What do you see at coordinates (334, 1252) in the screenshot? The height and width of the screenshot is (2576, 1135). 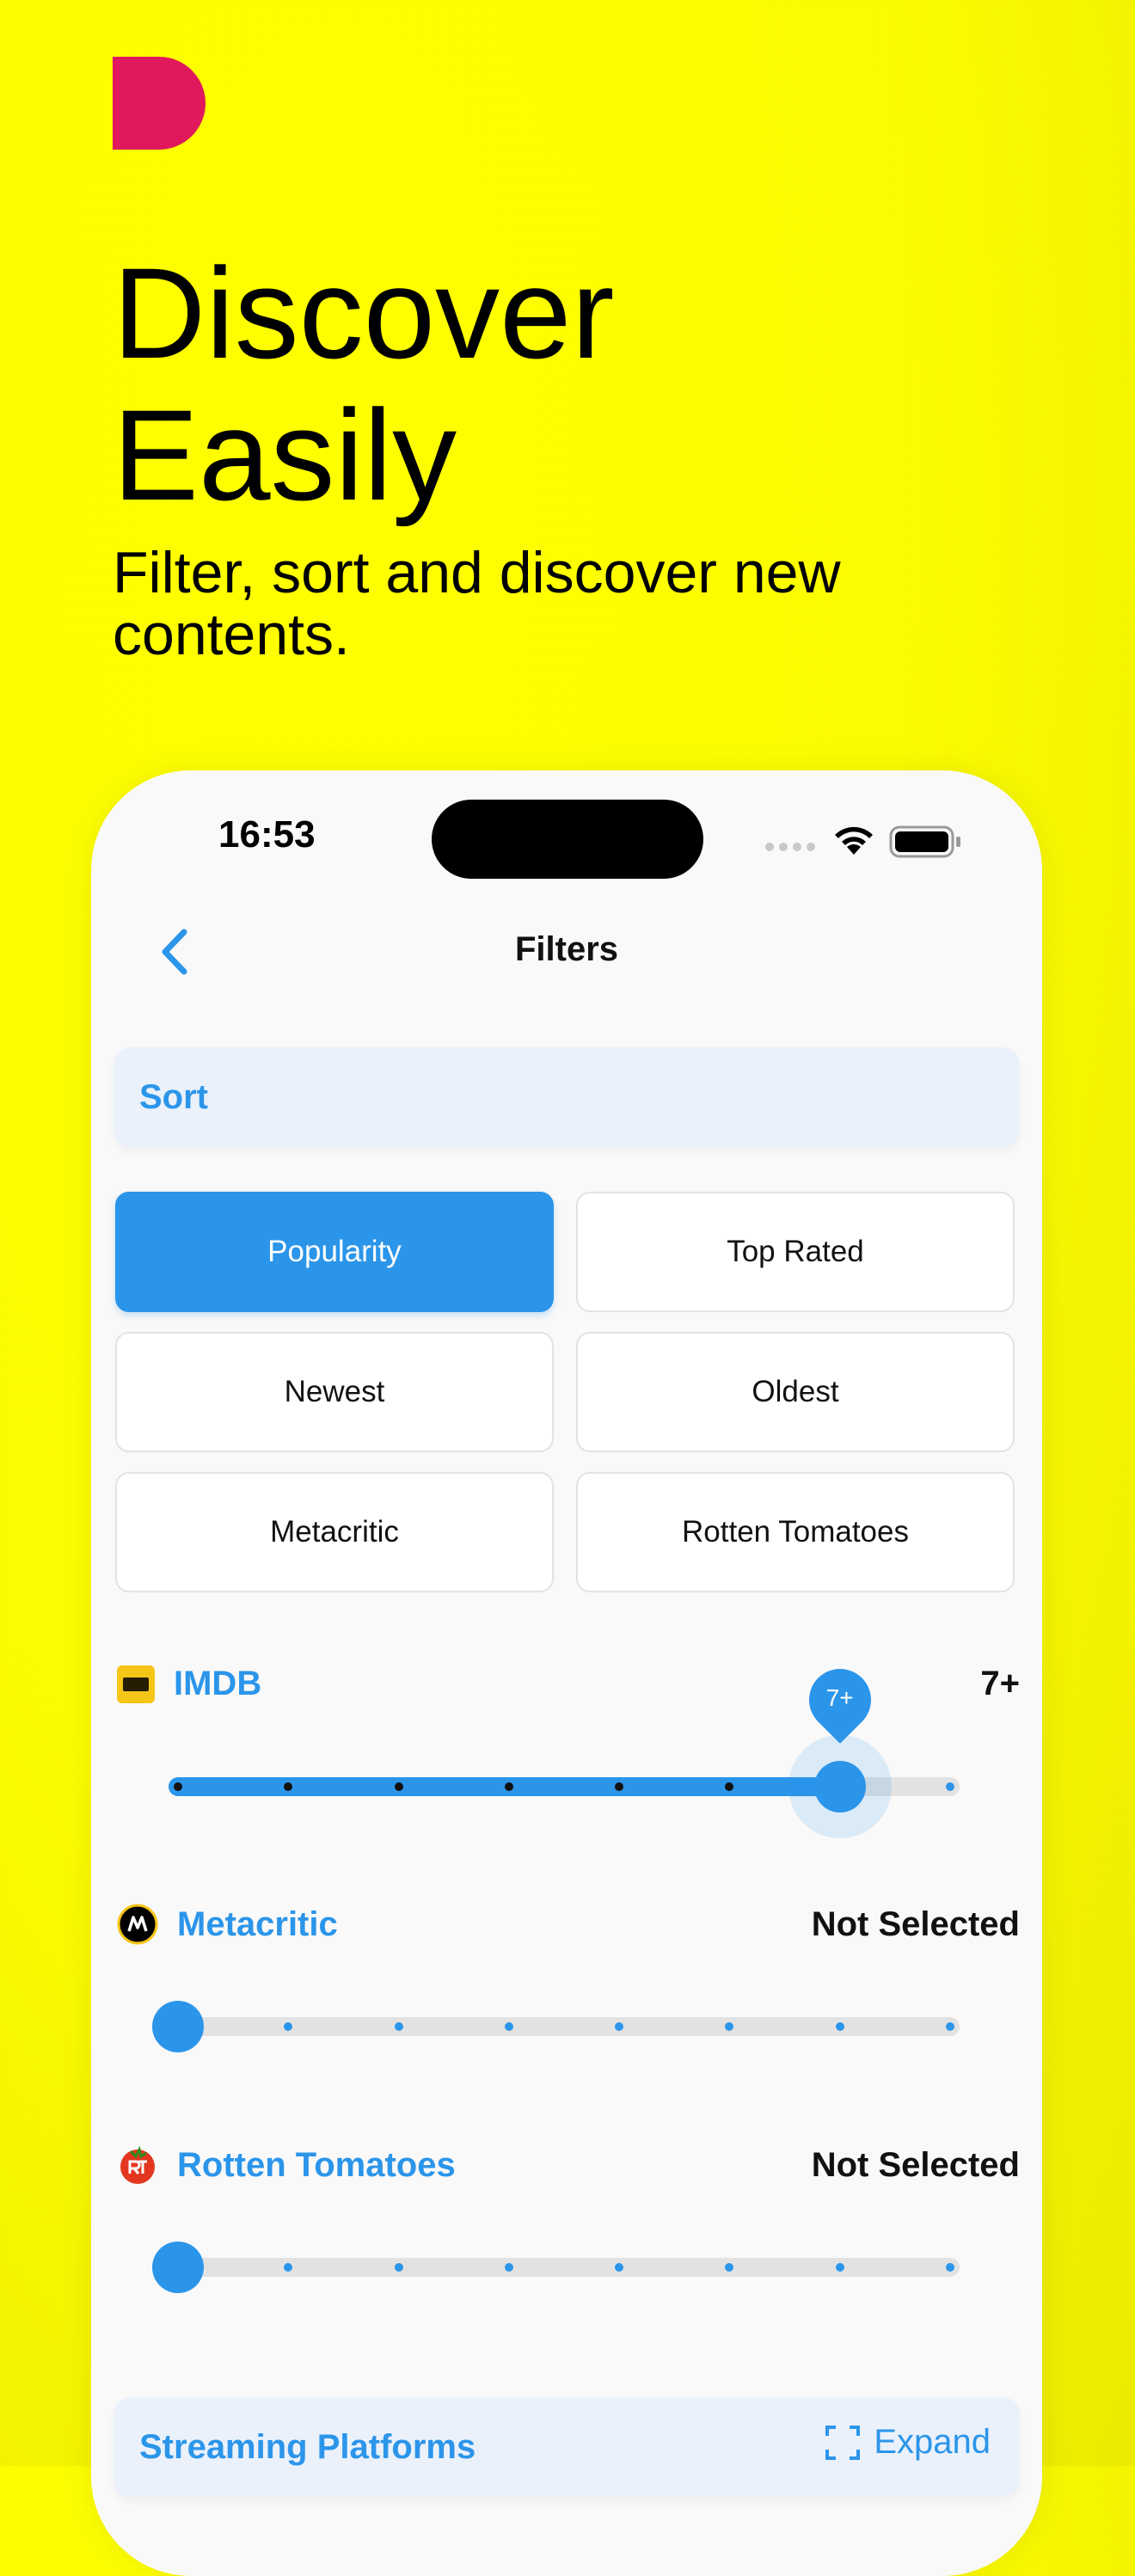 I see `sort-option-popularity: Popularity` at bounding box center [334, 1252].